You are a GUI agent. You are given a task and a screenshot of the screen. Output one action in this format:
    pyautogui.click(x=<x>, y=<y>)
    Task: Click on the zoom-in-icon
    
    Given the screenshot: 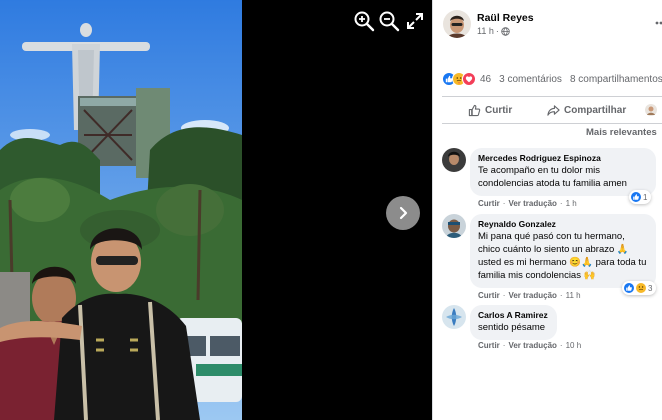 What is the action you would take?
    pyautogui.click(x=364, y=21)
    